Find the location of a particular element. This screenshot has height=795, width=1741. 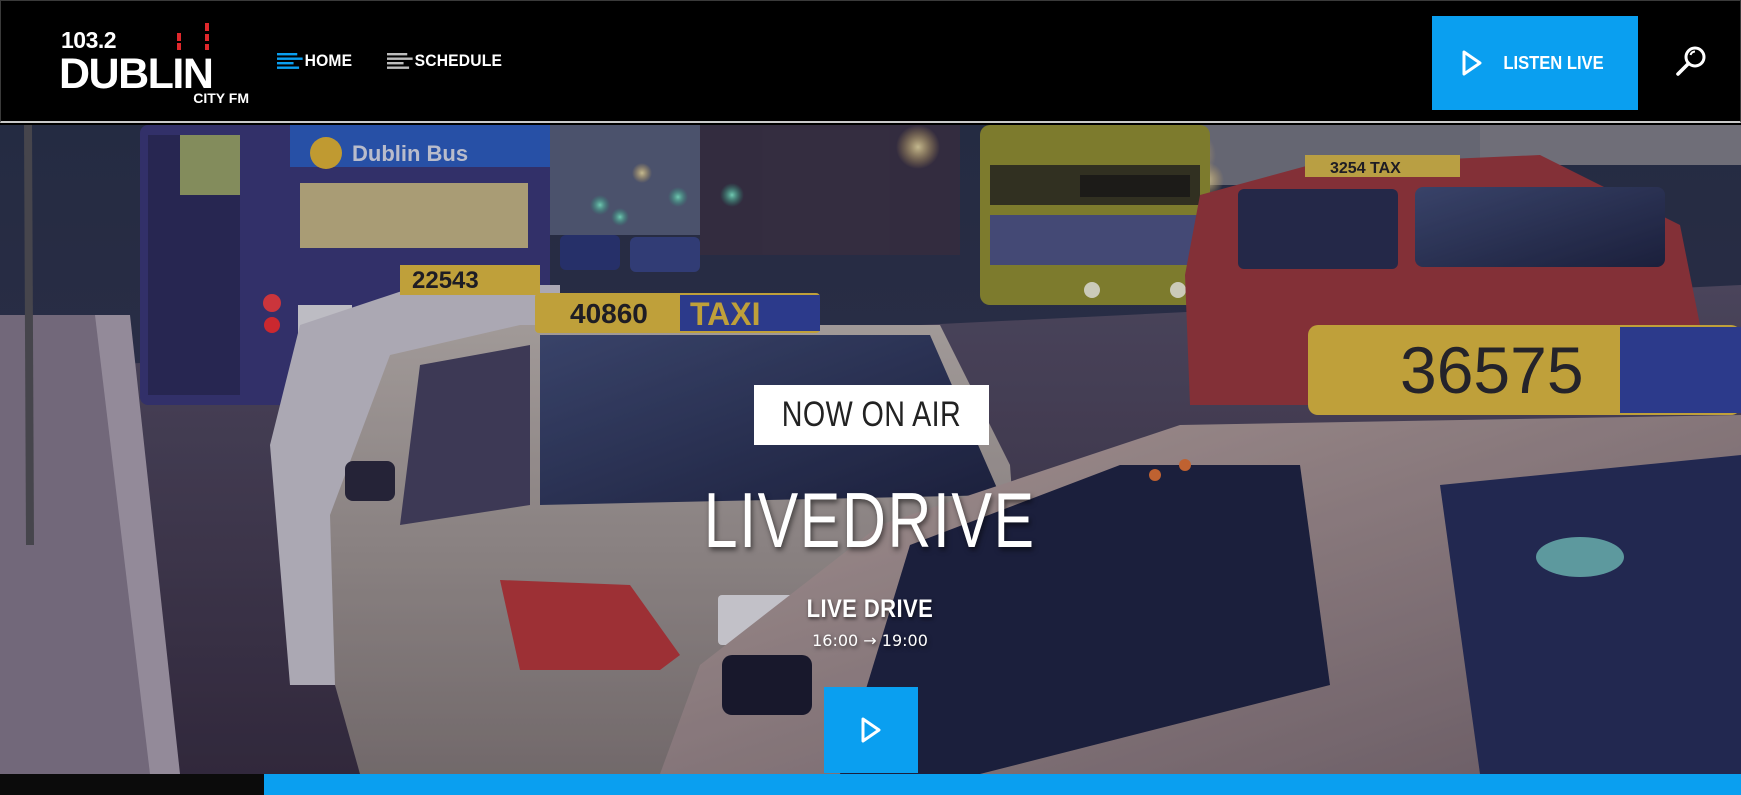

now-on-air-badge: NOW ON AIR is located at coordinates (871, 415).